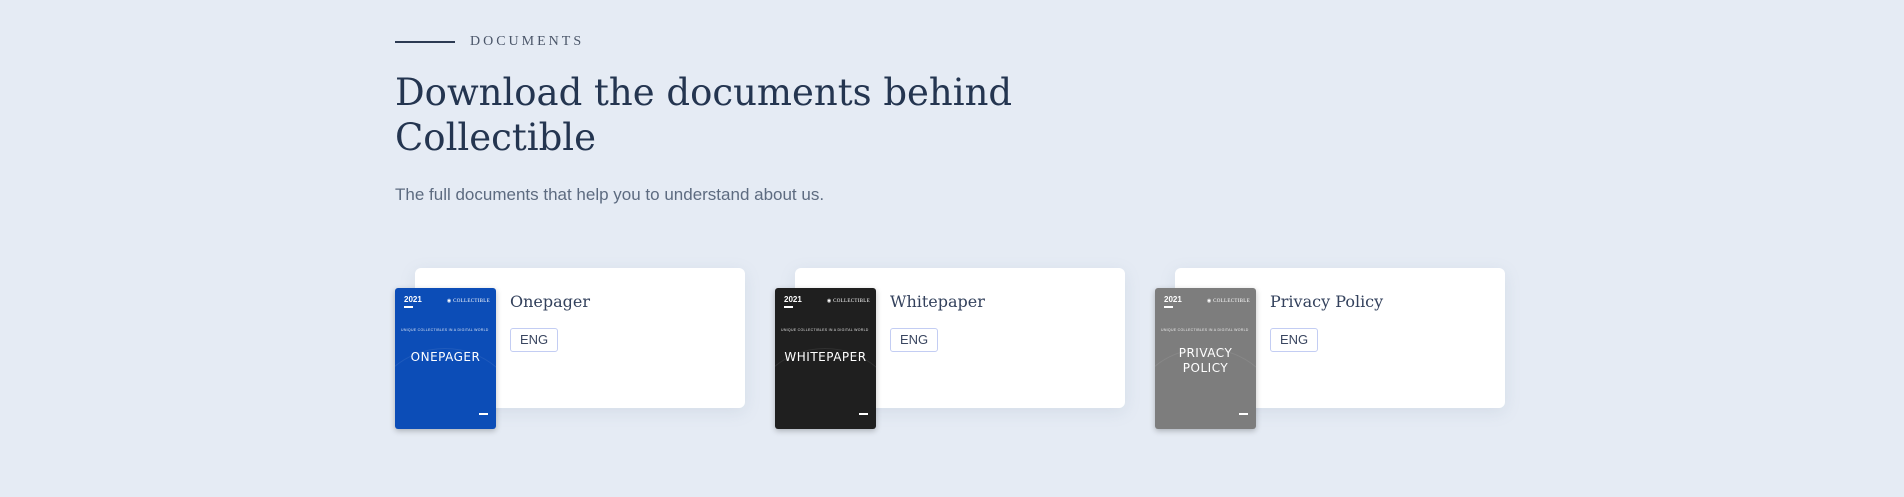 The width and height of the screenshot is (1904, 497). I want to click on document-title: Onepager, so click(550, 301).